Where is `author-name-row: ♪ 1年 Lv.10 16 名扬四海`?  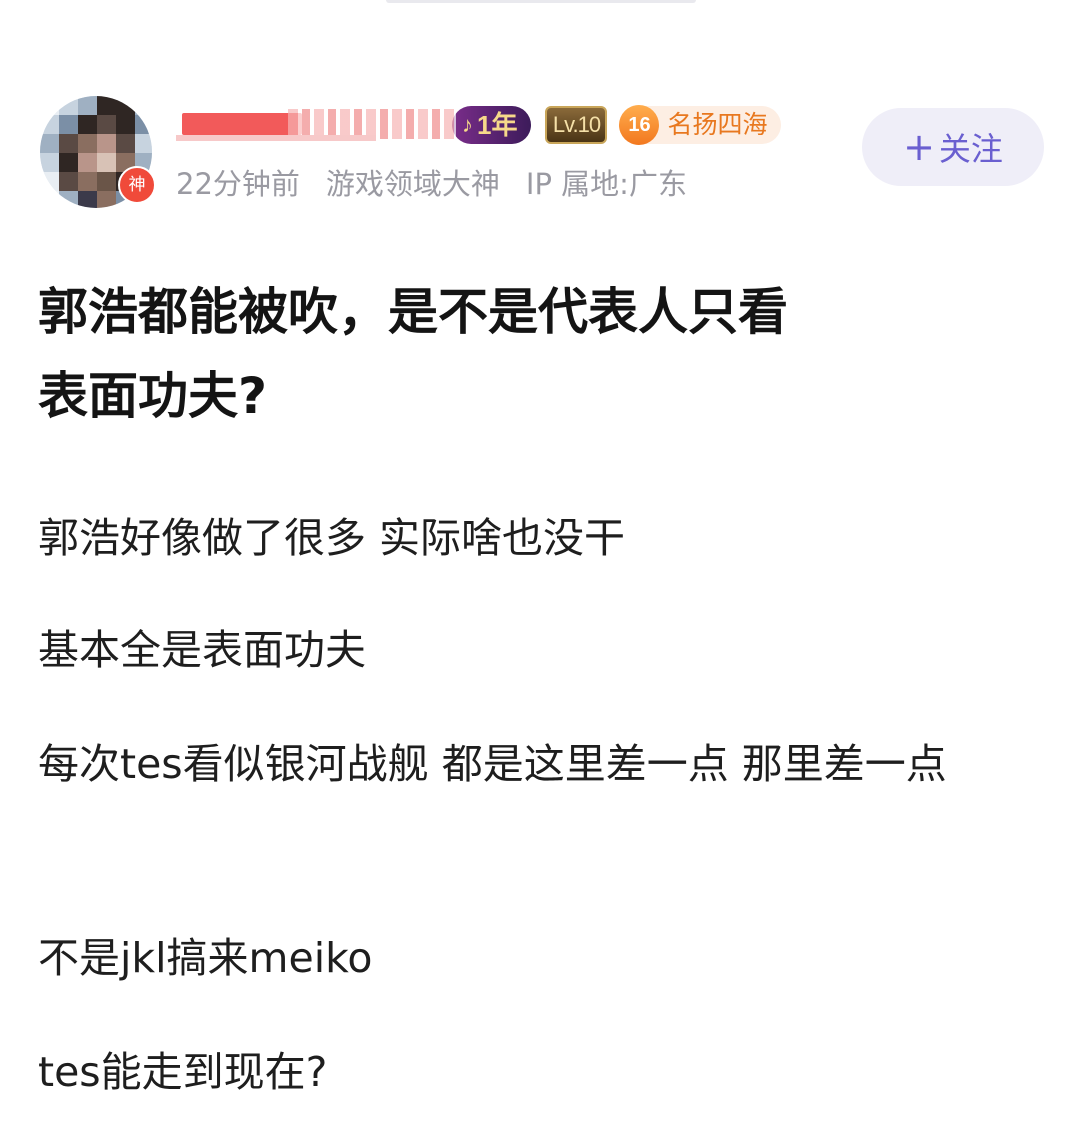 author-name-row: ♪ 1年 Lv.10 16 名扬四海 is located at coordinates (479, 125).